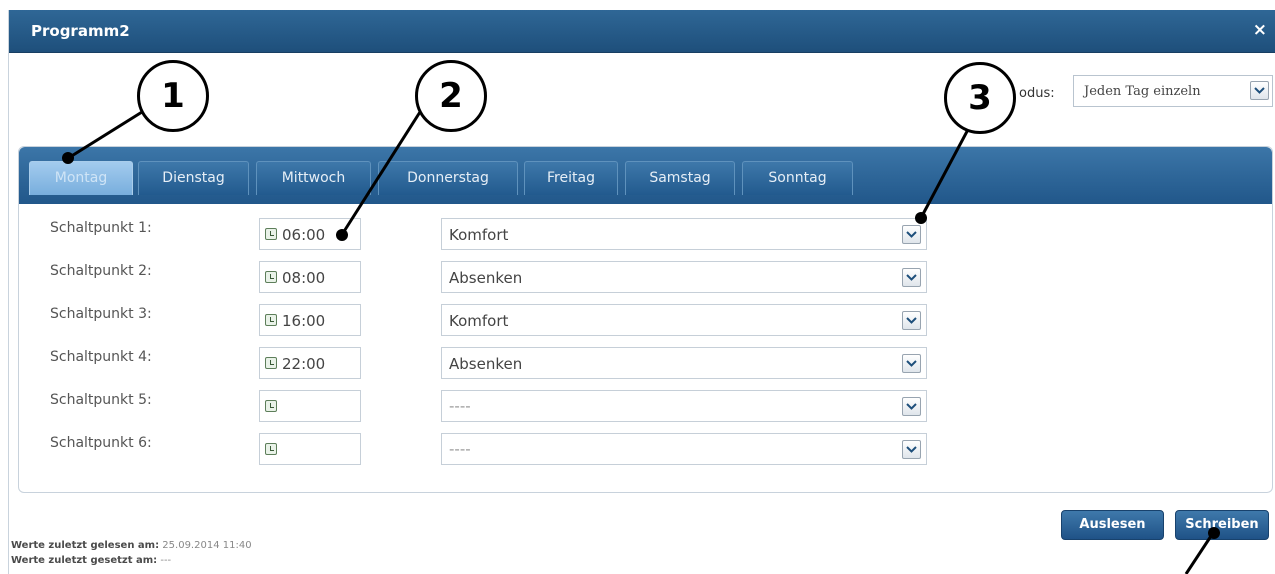 The width and height of the screenshot is (1275, 574). Describe the element at coordinates (451, 96) in the screenshot. I see `callout-2: 2` at that location.